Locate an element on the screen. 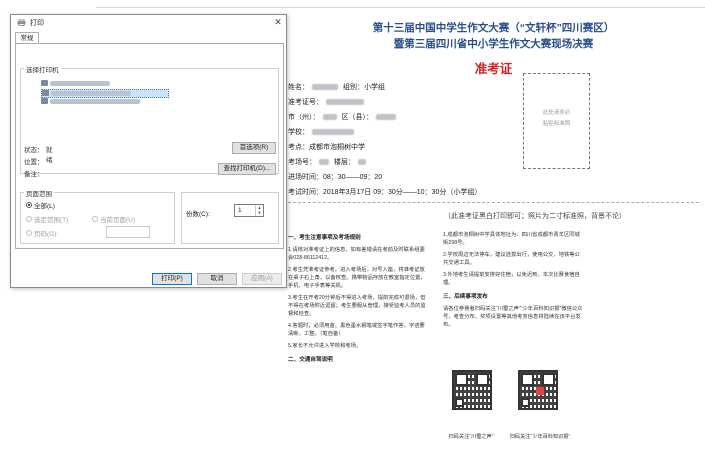 The height and width of the screenshot is (466, 705). room-row: 考场号： 楼层： is located at coordinates (328, 162).